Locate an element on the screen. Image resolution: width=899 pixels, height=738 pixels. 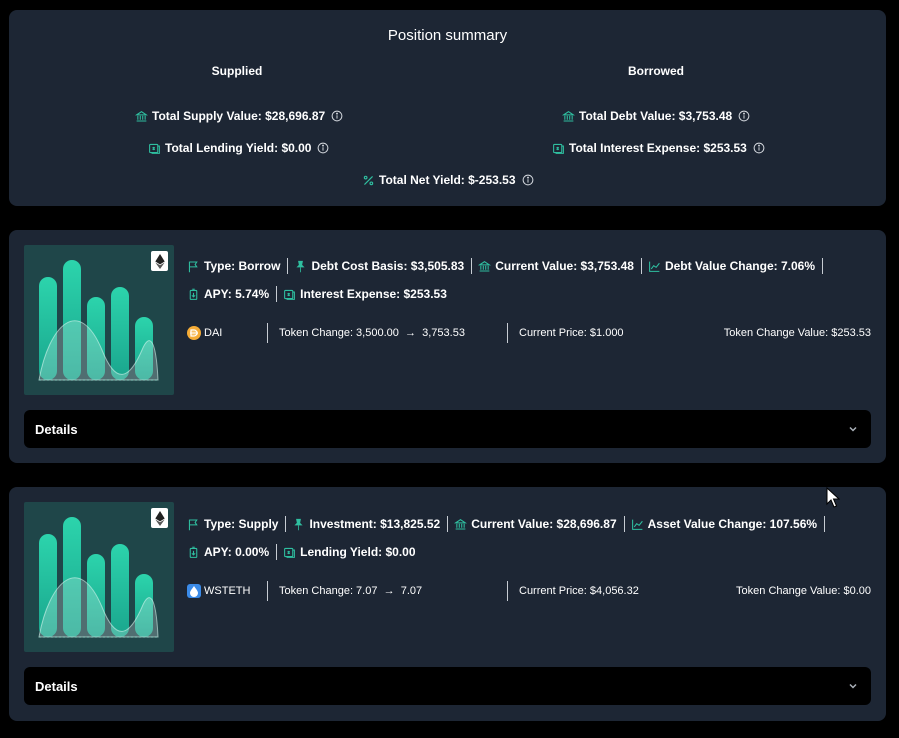
total-interest-expense-row: Total Interest Expense: $253.53 is located at coordinates (658, 148).